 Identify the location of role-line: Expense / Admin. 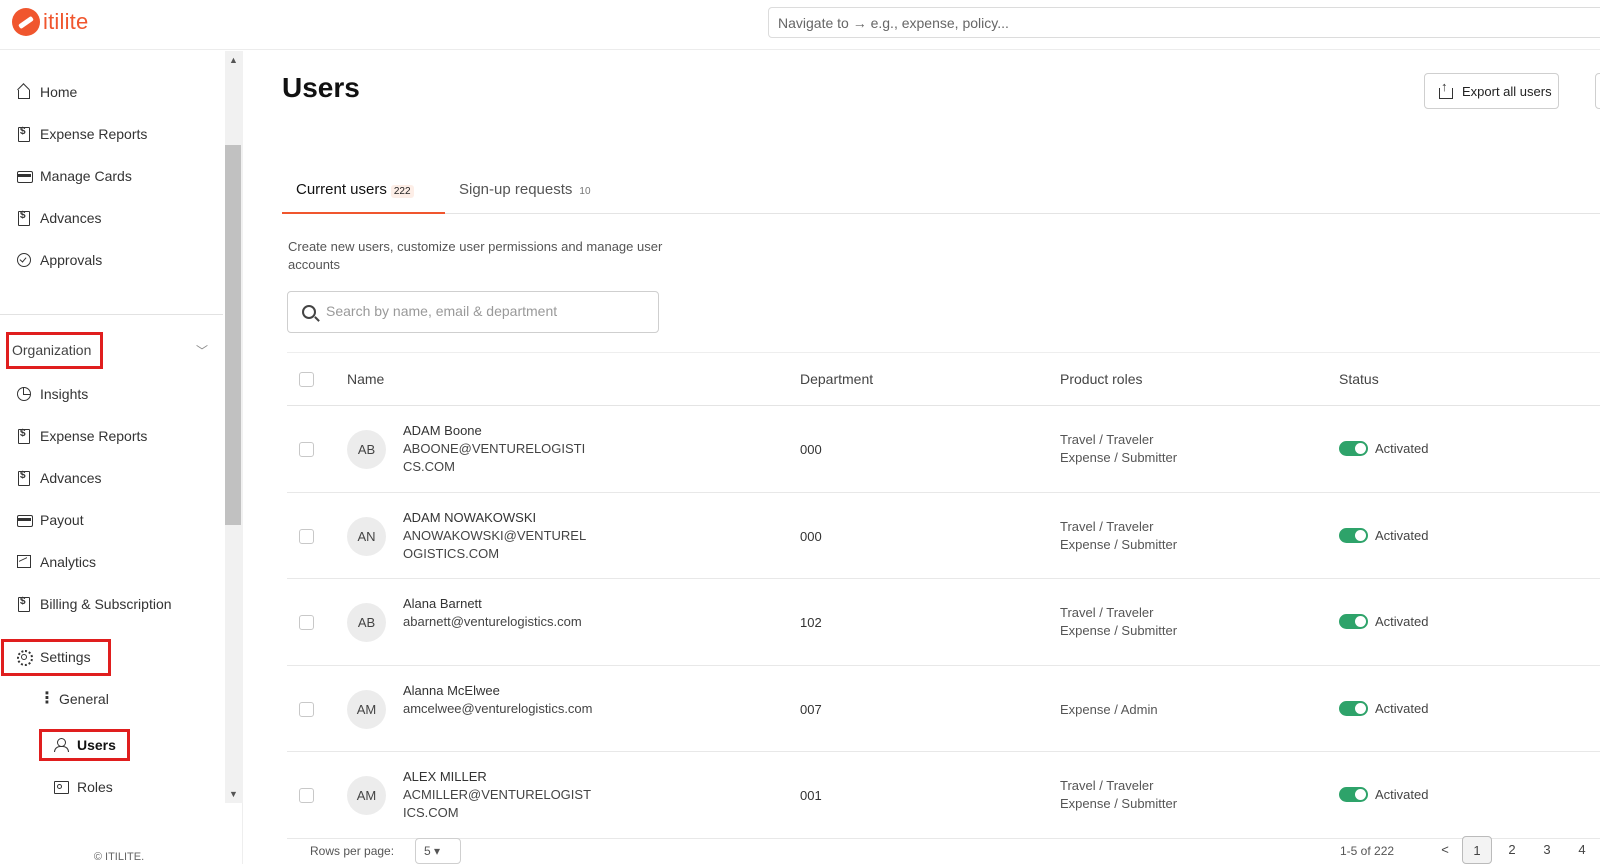
(1109, 709).